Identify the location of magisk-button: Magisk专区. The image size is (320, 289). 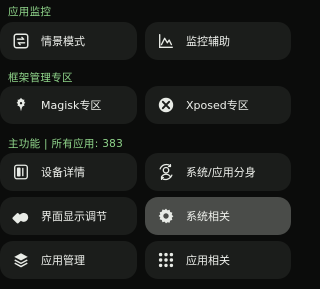
(68, 105).